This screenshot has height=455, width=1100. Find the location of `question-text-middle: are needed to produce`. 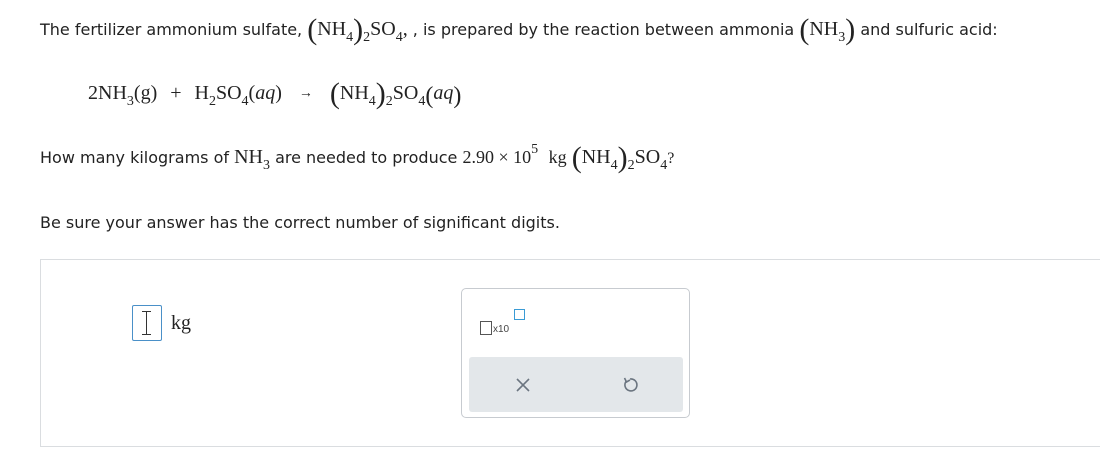

question-text-middle: are needed to produce is located at coordinates (366, 157).